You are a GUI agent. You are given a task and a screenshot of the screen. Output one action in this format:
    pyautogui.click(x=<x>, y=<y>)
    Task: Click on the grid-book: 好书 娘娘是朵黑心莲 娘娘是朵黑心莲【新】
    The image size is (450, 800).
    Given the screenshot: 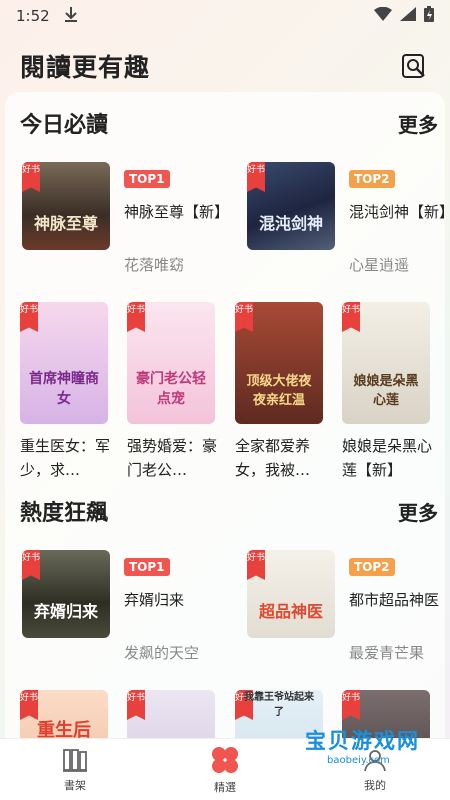 What is the action you would take?
    pyautogui.click(x=387, y=392)
    